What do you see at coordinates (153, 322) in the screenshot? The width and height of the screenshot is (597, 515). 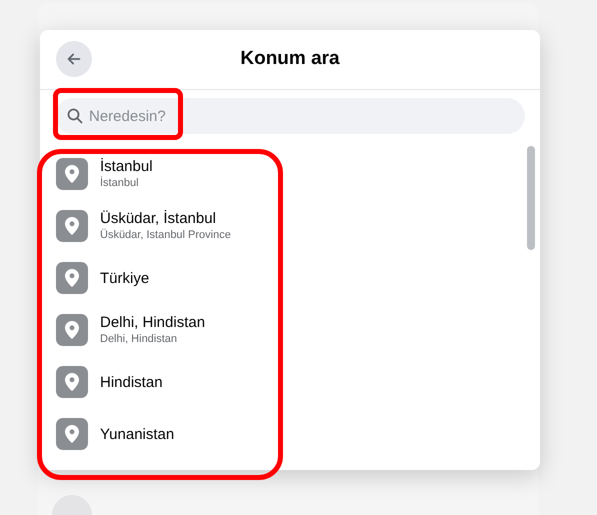 I see `location-name: Delhi, Hindistan` at bounding box center [153, 322].